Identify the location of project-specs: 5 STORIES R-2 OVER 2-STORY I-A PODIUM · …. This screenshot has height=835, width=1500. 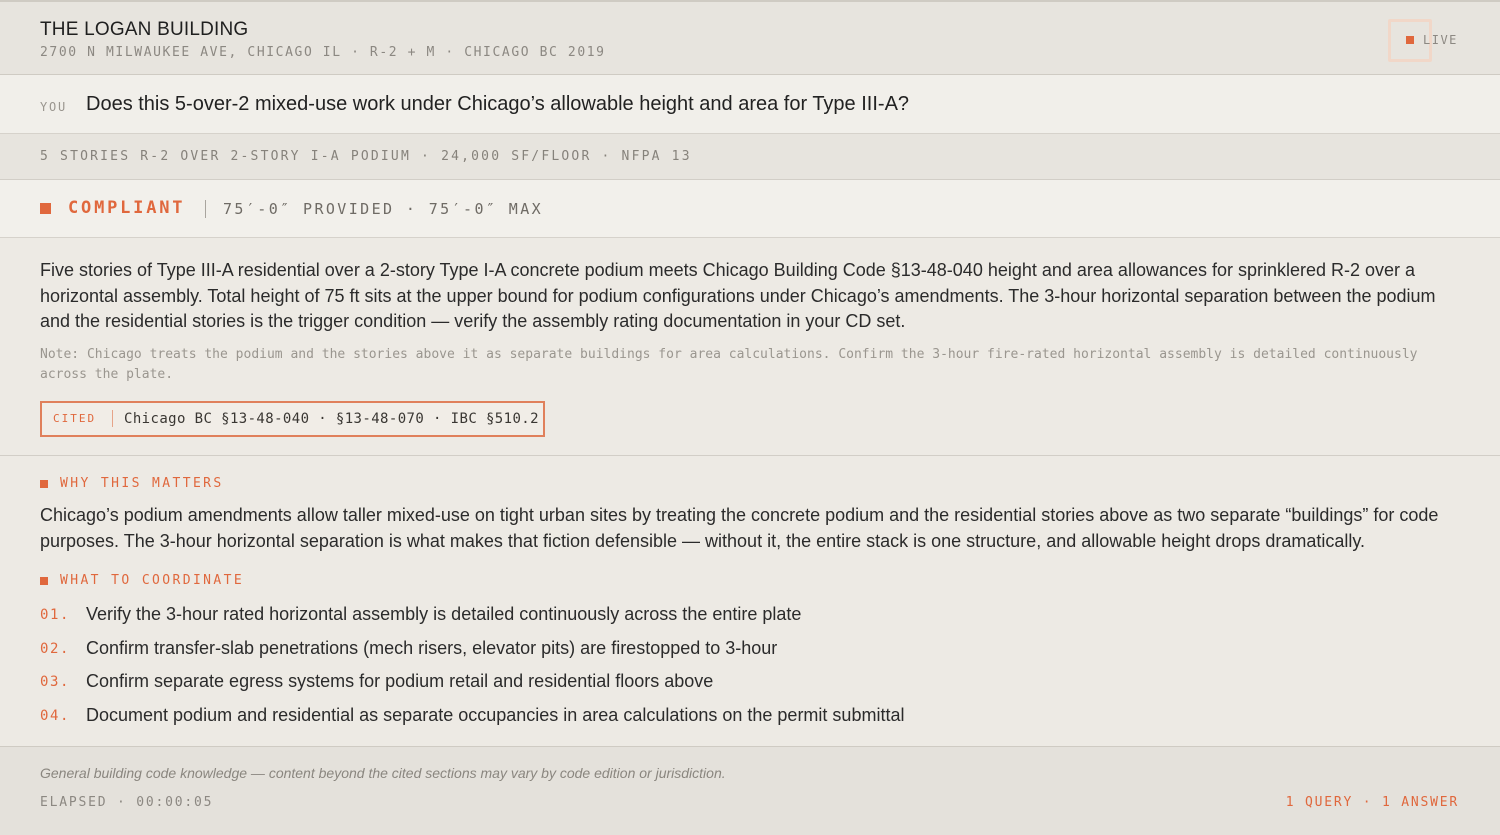
(366, 156).